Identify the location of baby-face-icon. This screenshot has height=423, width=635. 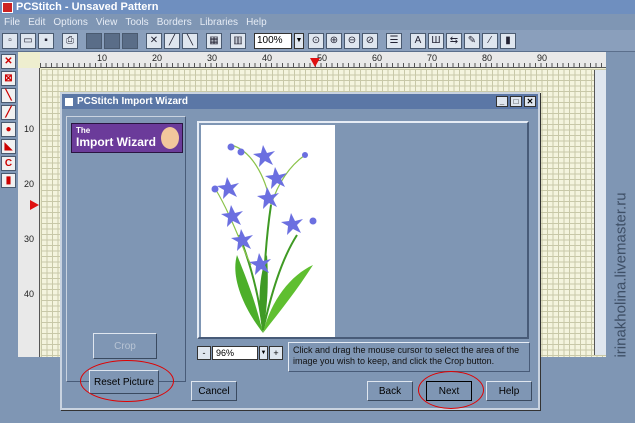
(170, 138).